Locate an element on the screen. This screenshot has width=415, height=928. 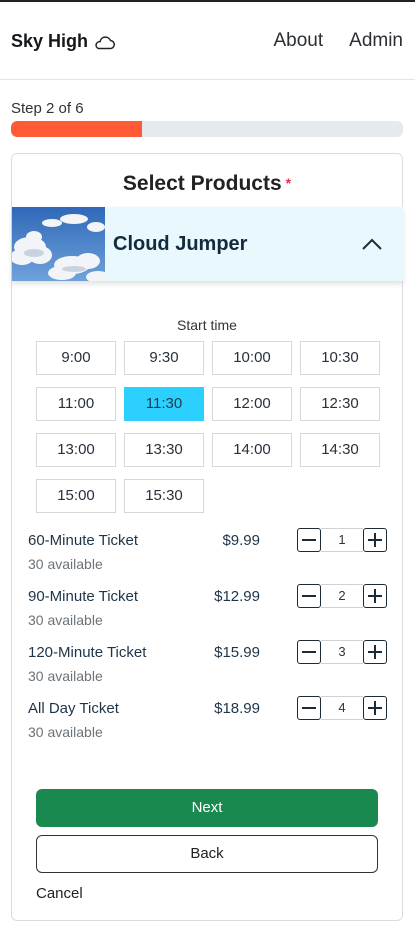
ticket-name: 120-Minute Ticket is located at coordinates (87, 652).